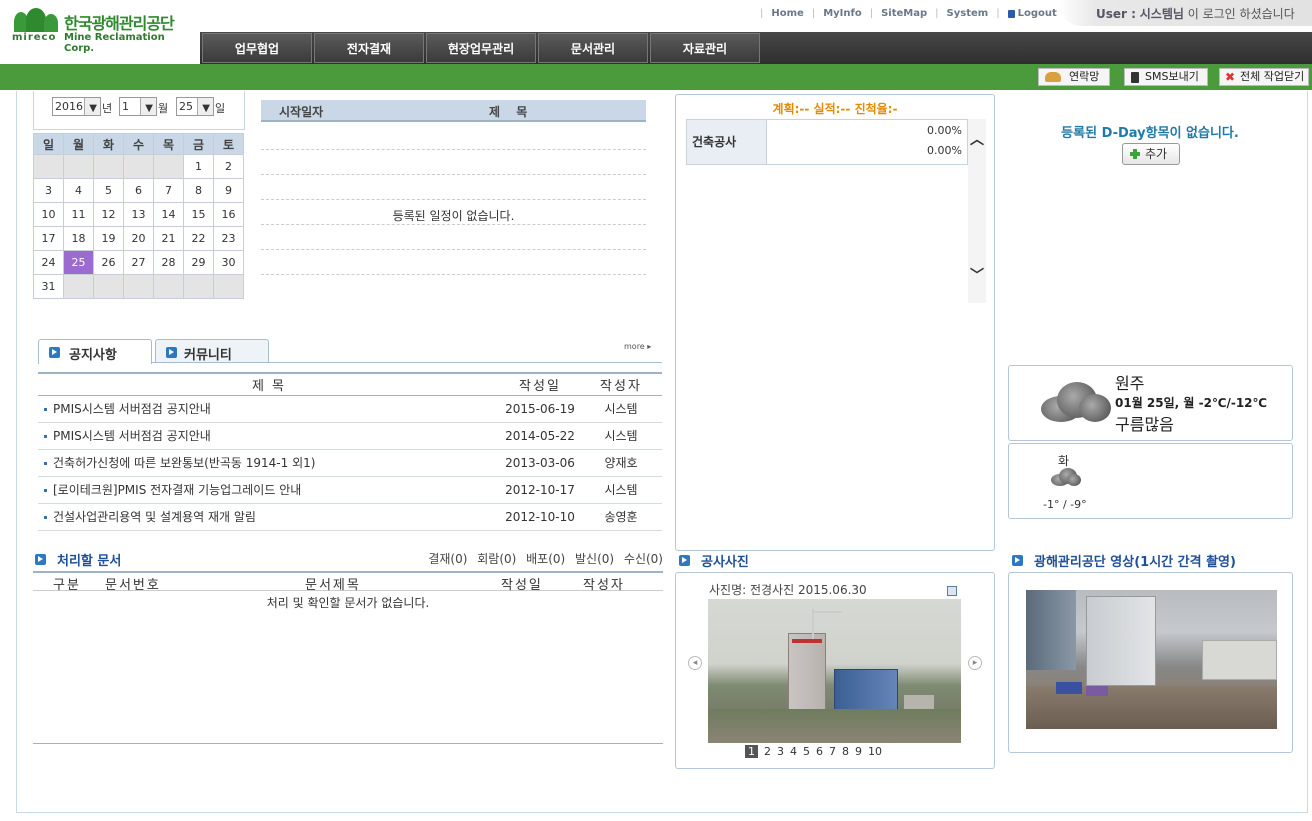 Image resolution: width=1312 pixels, height=821 pixels. Describe the element at coordinates (540, 517) in the screenshot. I see `notice-date: 2012-10-10` at that location.